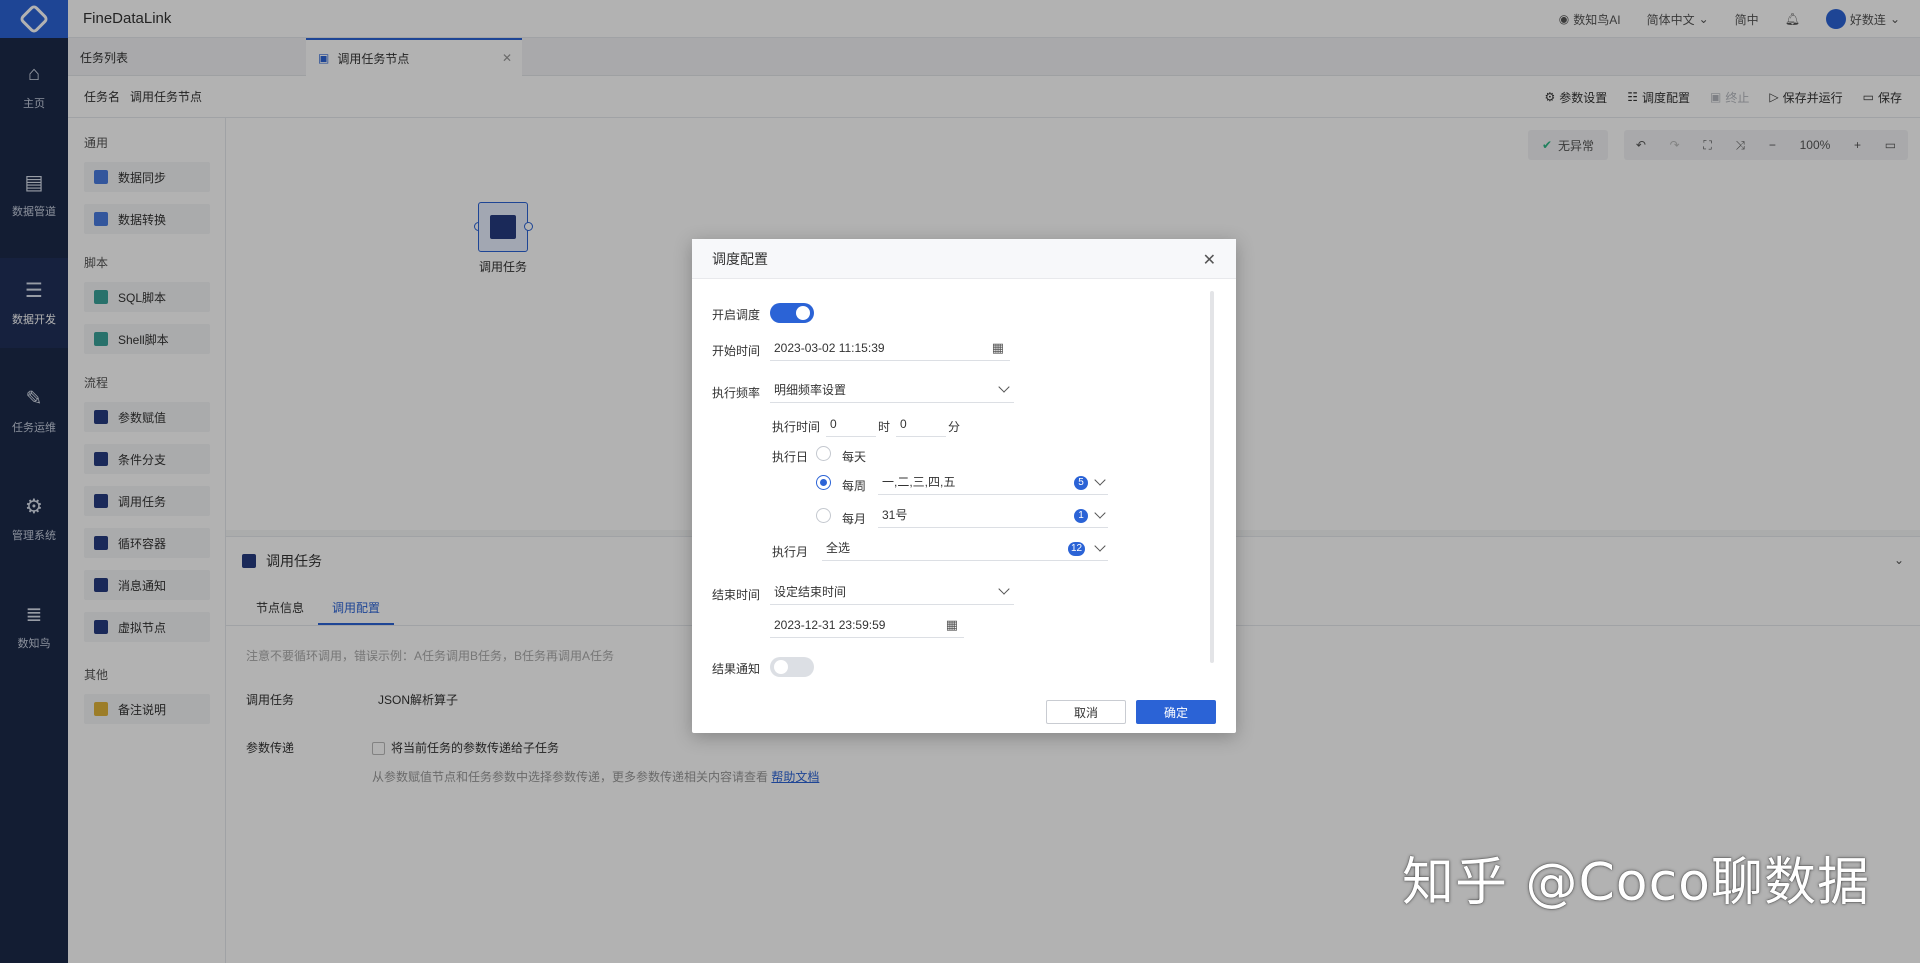 The image size is (1920, 963). What do you see at coordinates (736, 351) in the screenshot?
I see `start-time-label: 开始时间` at bounding box center [736, 351].